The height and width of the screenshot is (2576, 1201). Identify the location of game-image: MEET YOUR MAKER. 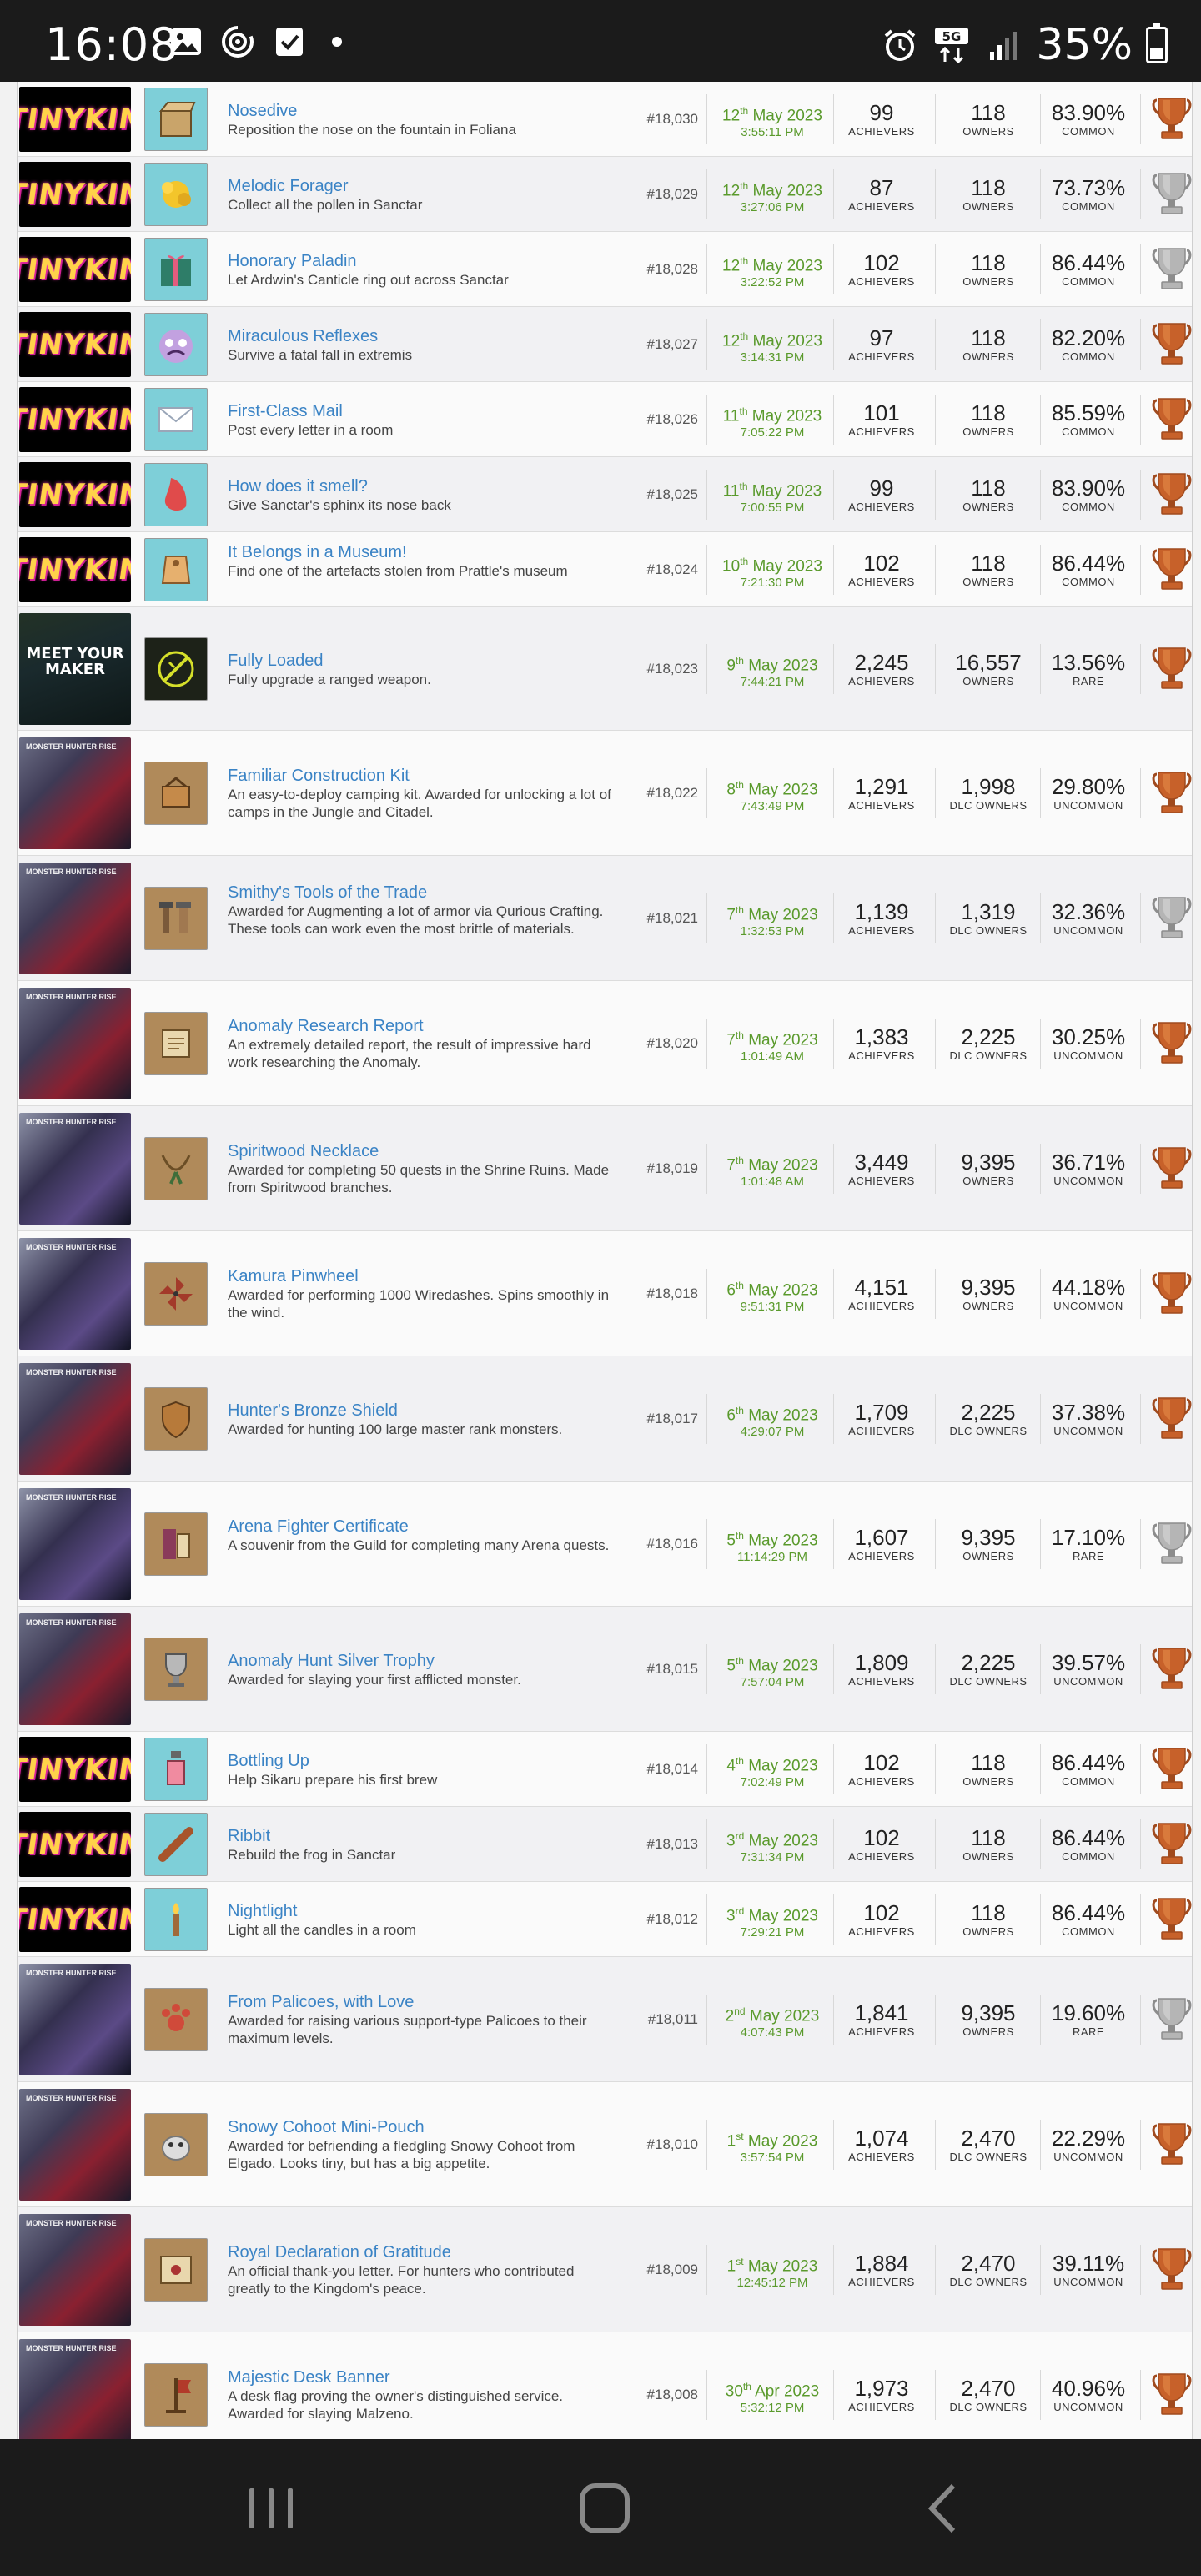
(75, 669).